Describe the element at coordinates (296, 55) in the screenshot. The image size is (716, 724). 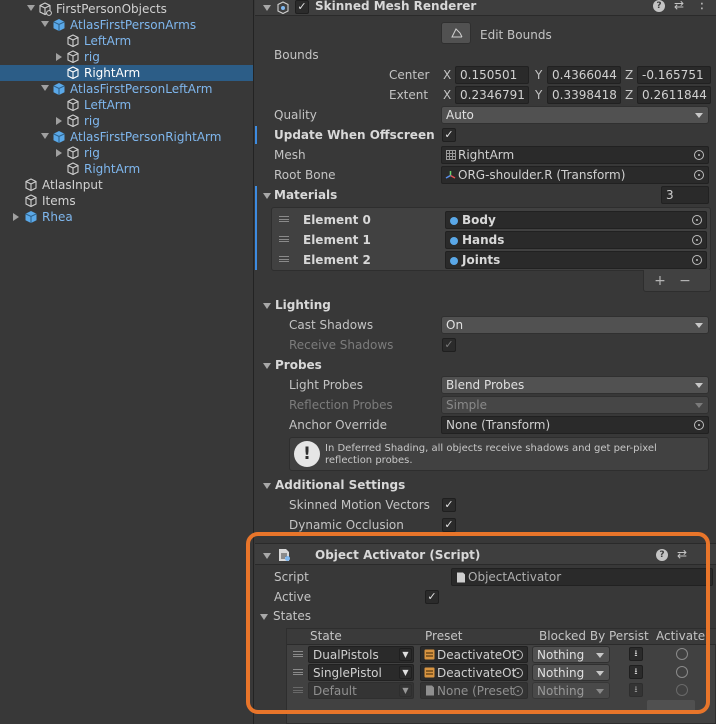
I see `bounds-label: Bounds` at that location.